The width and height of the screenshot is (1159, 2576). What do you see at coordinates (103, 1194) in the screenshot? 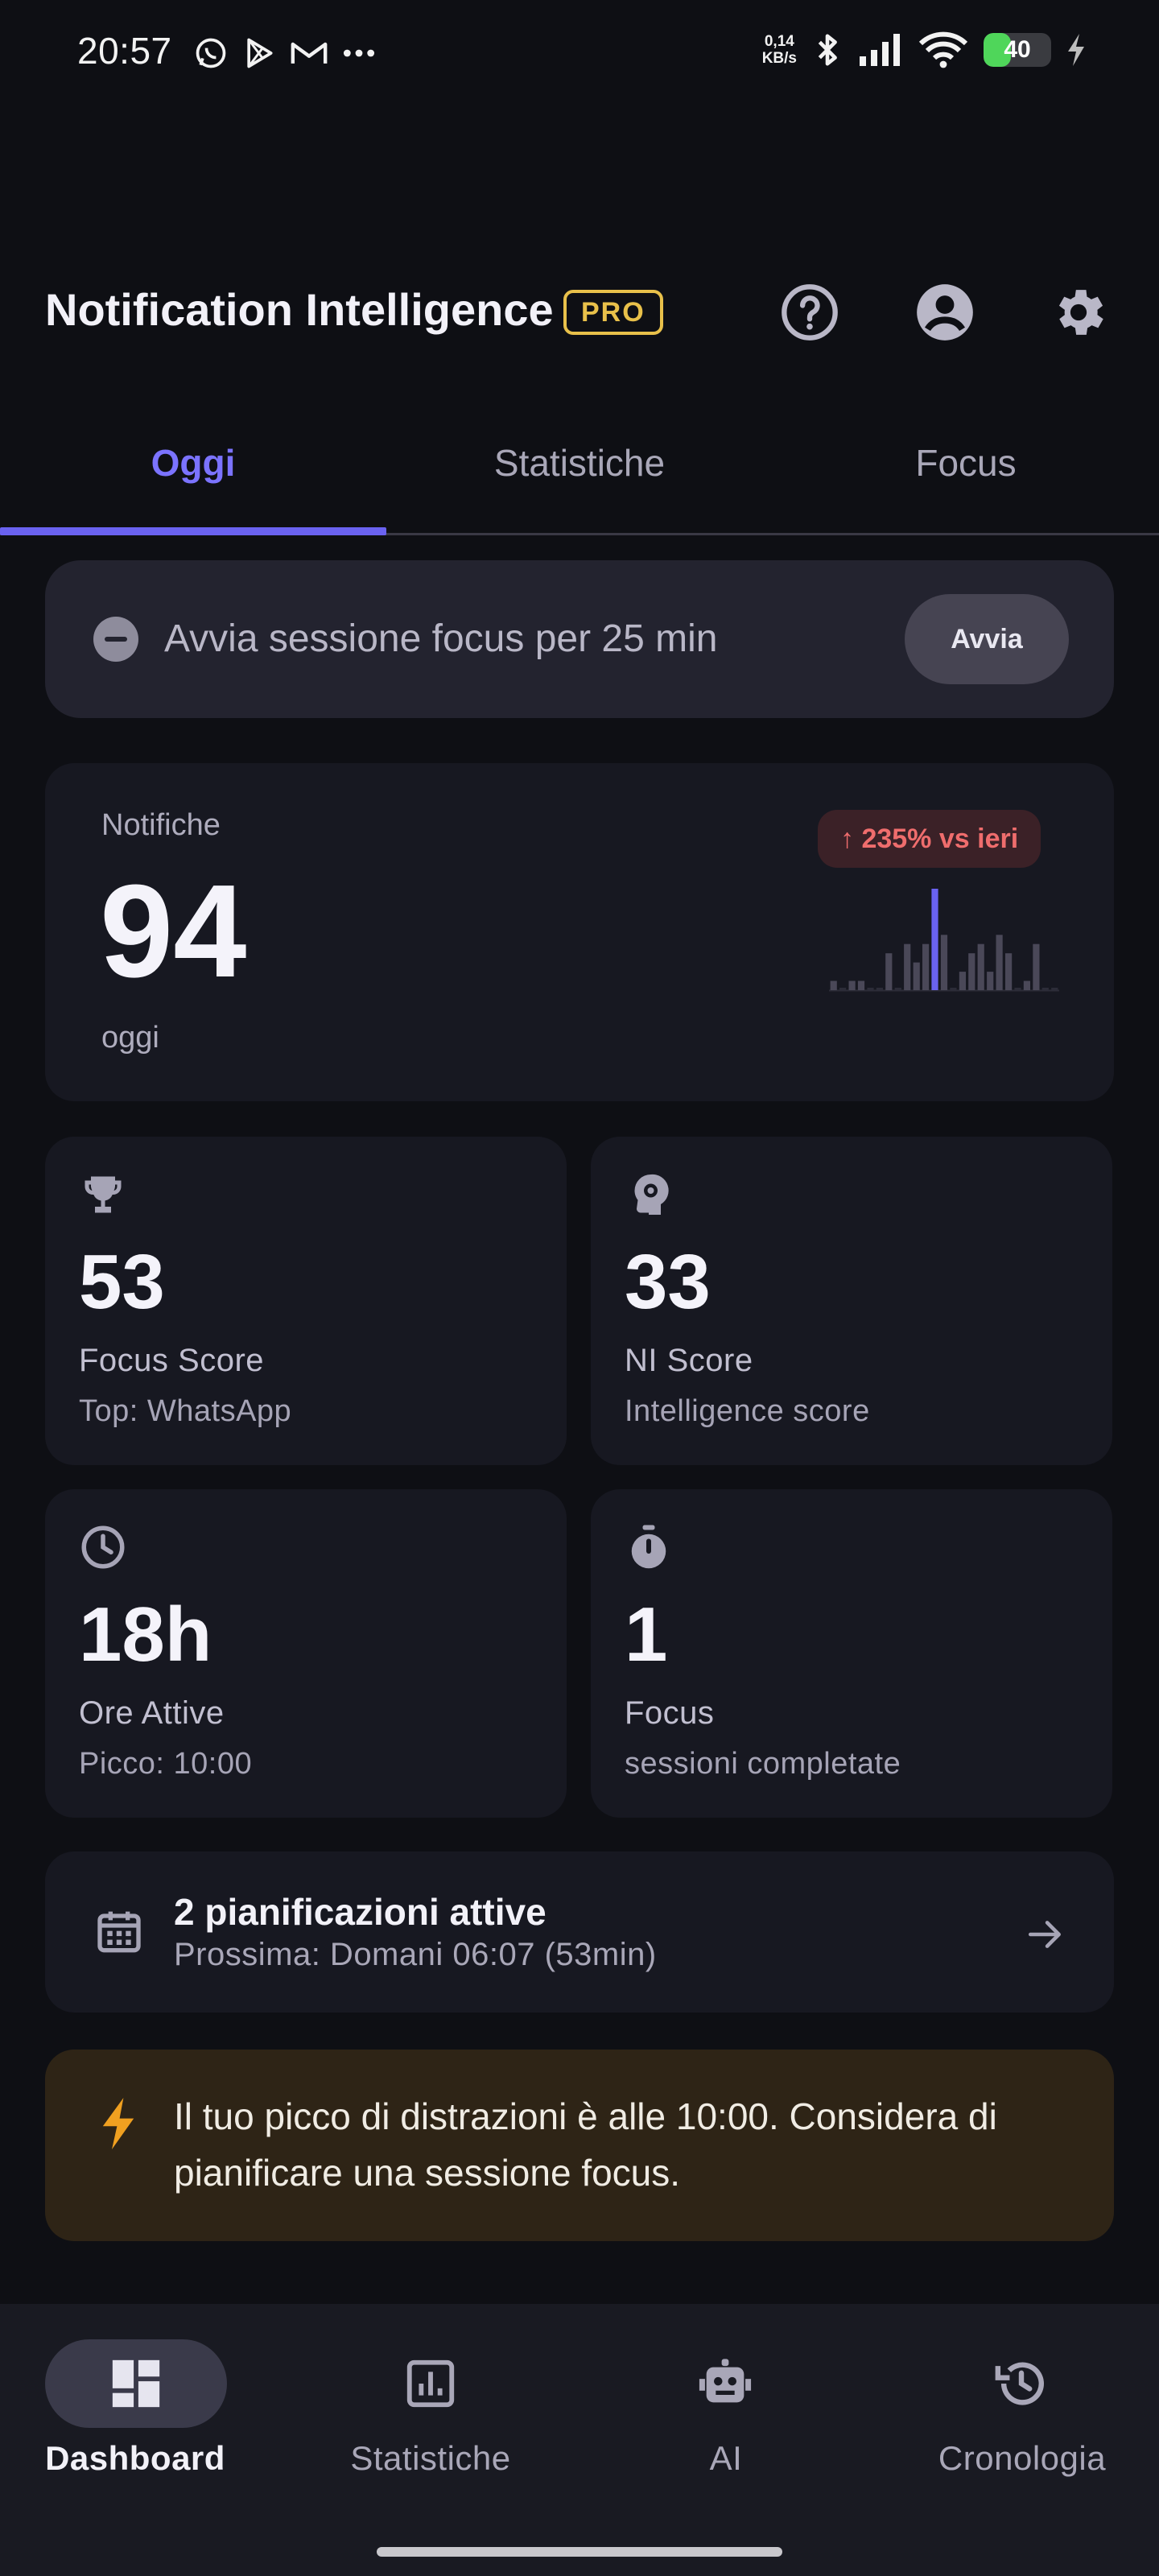
I see `trophy-icon` at bounding box center [103, 1194].